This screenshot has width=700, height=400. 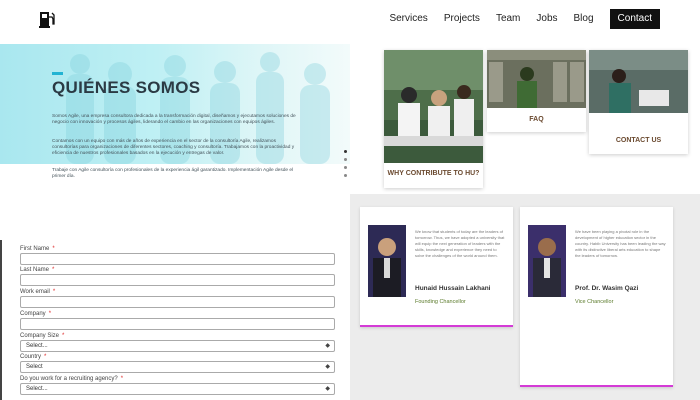 I want to click on tile-why-contribute: WHY CONTRIBUTE TO HU?, so click(x=433, y=119).